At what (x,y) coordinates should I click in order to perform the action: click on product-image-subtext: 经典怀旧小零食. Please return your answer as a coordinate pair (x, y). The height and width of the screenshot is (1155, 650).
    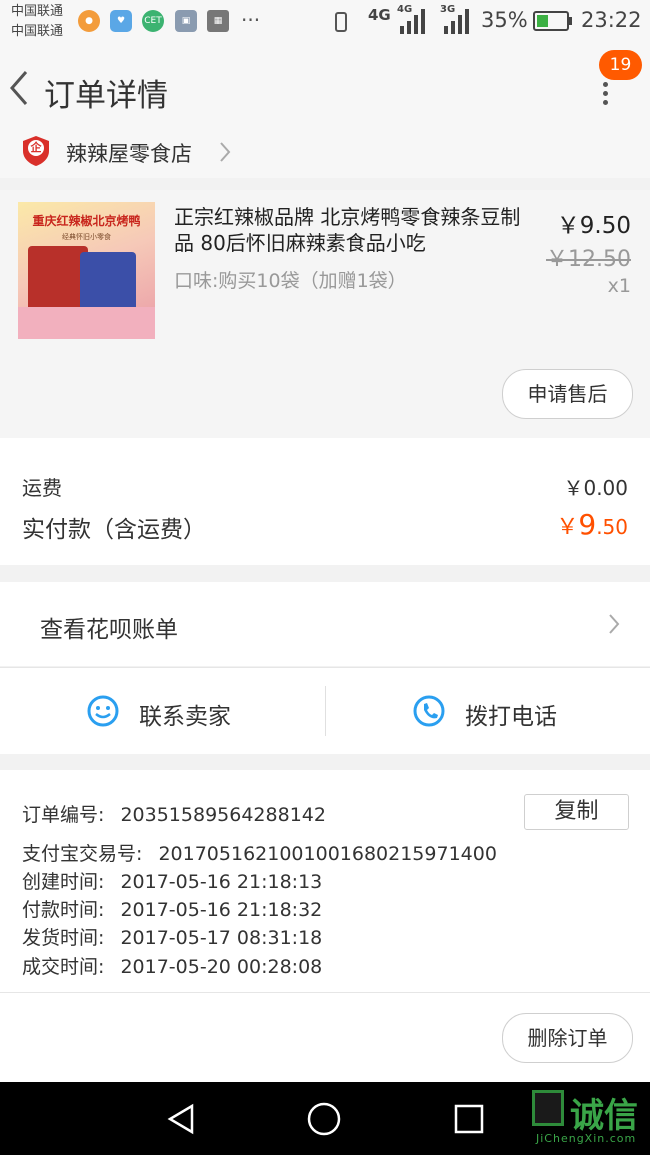
    Looking at the image, I should click on (86, 237).